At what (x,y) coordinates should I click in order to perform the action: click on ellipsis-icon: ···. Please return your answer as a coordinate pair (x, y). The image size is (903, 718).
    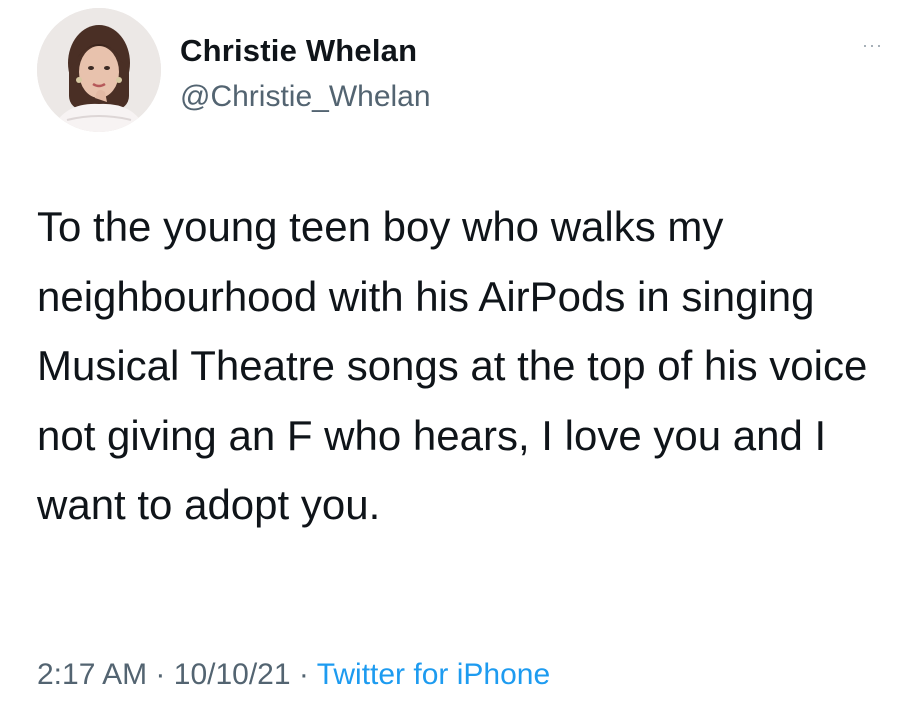
    Looking at the image, I should click on (872, 45).